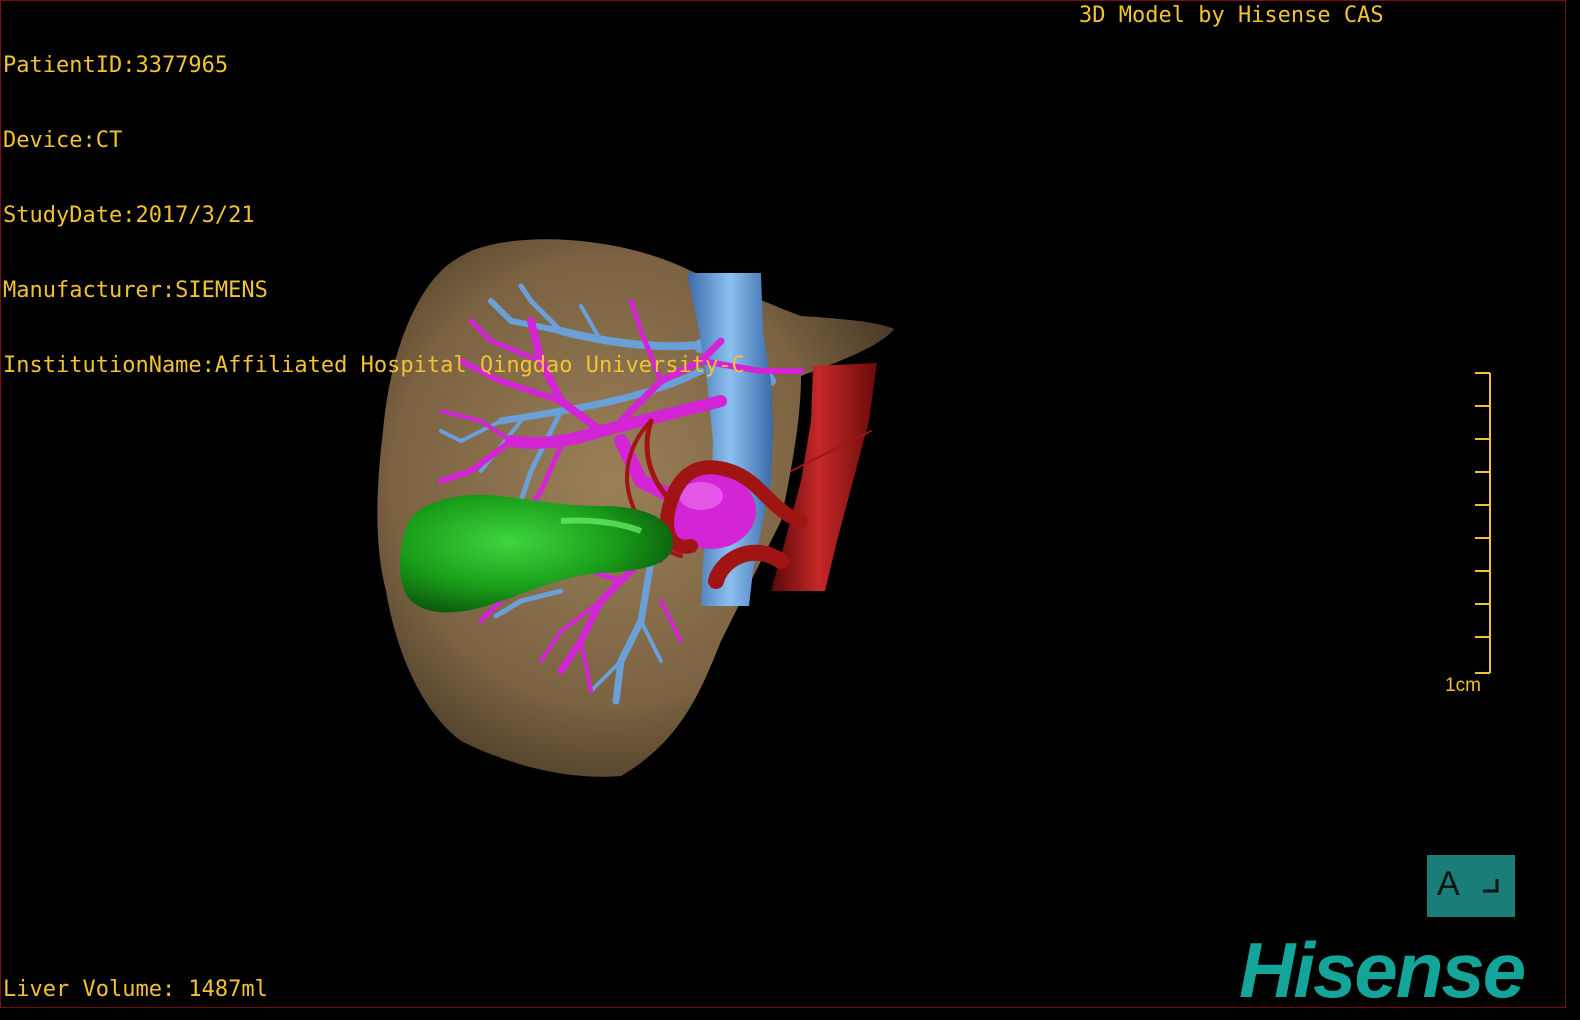 Image resolution: width=1580 pixels, height=1020 pixels. What do you see at coordinates (116, 65) in the screenshot?
I see `patient-id: PatientID:3377965` at bounding box center [116, 65].